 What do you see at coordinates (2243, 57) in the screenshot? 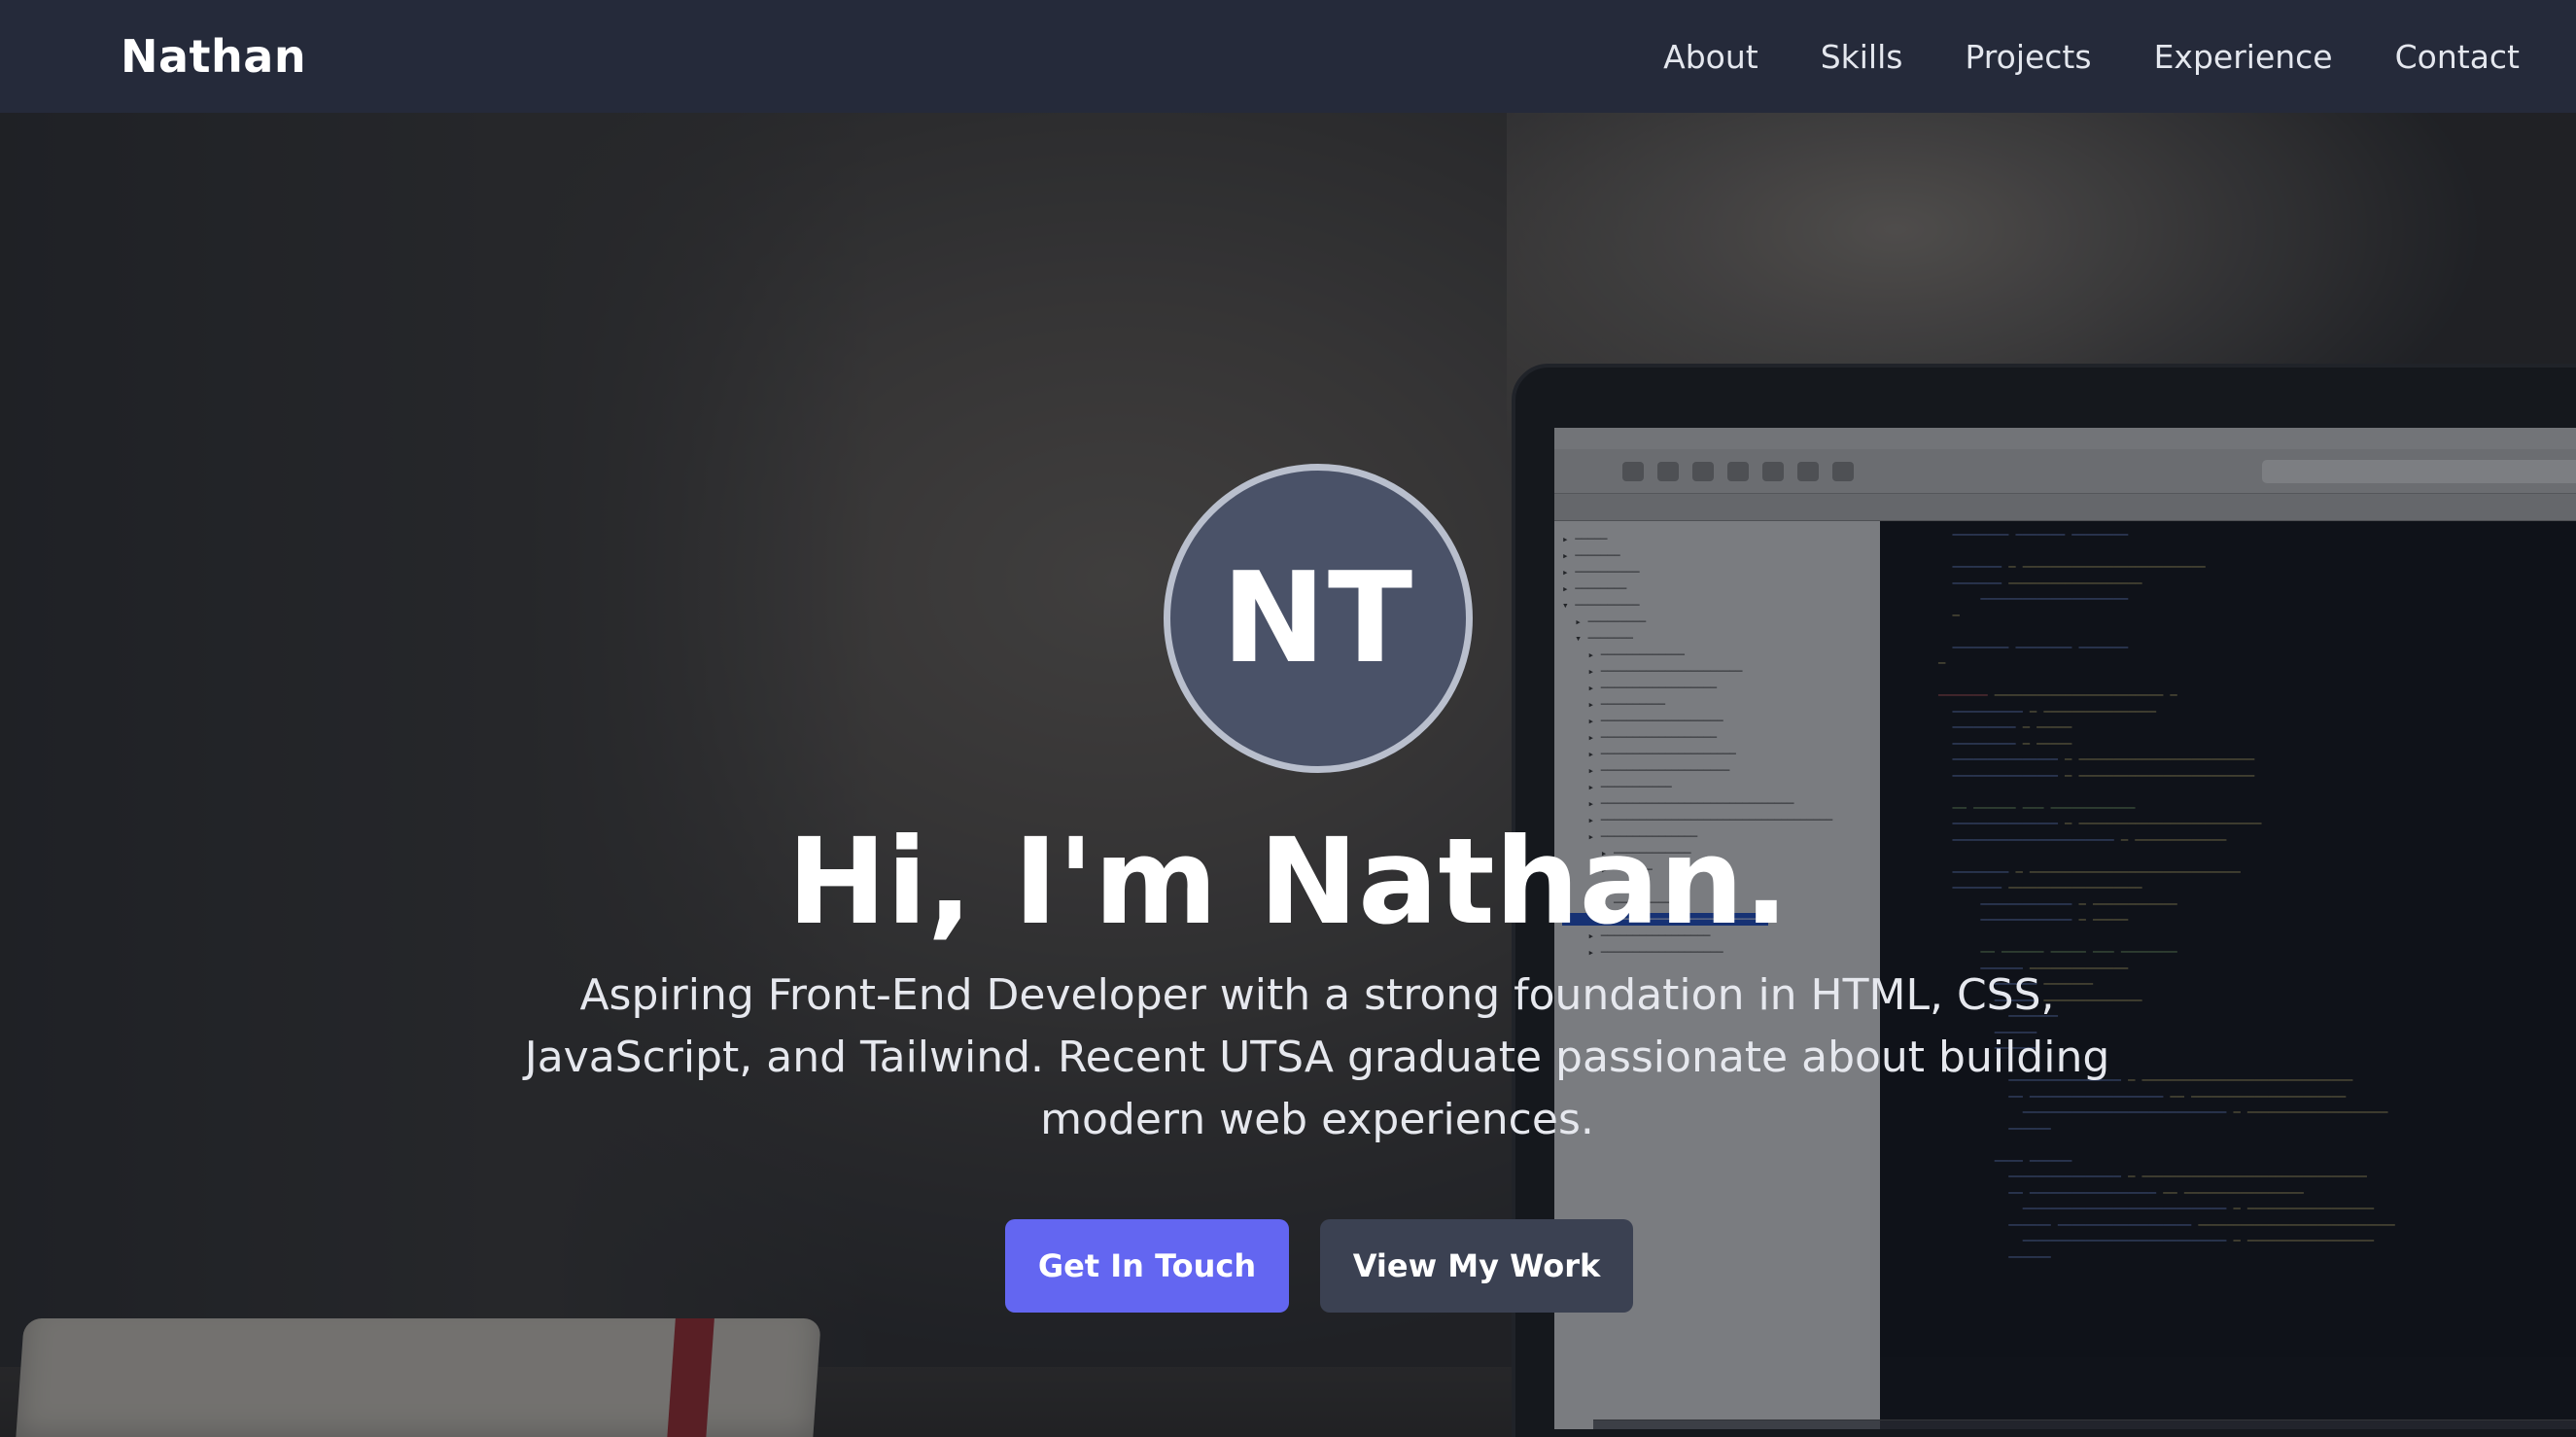
I see `nav-link-experience: Experience` at bounding box center [2243, 57].